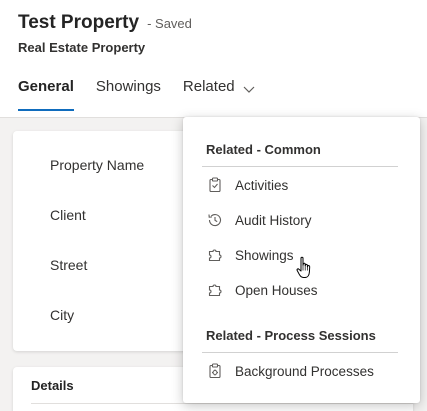 The height and width of the screenshot is (411, 427). Describe the element at coordinates (264, 255) in the screenshot. I see `menu-item-label: Showings` at that location.